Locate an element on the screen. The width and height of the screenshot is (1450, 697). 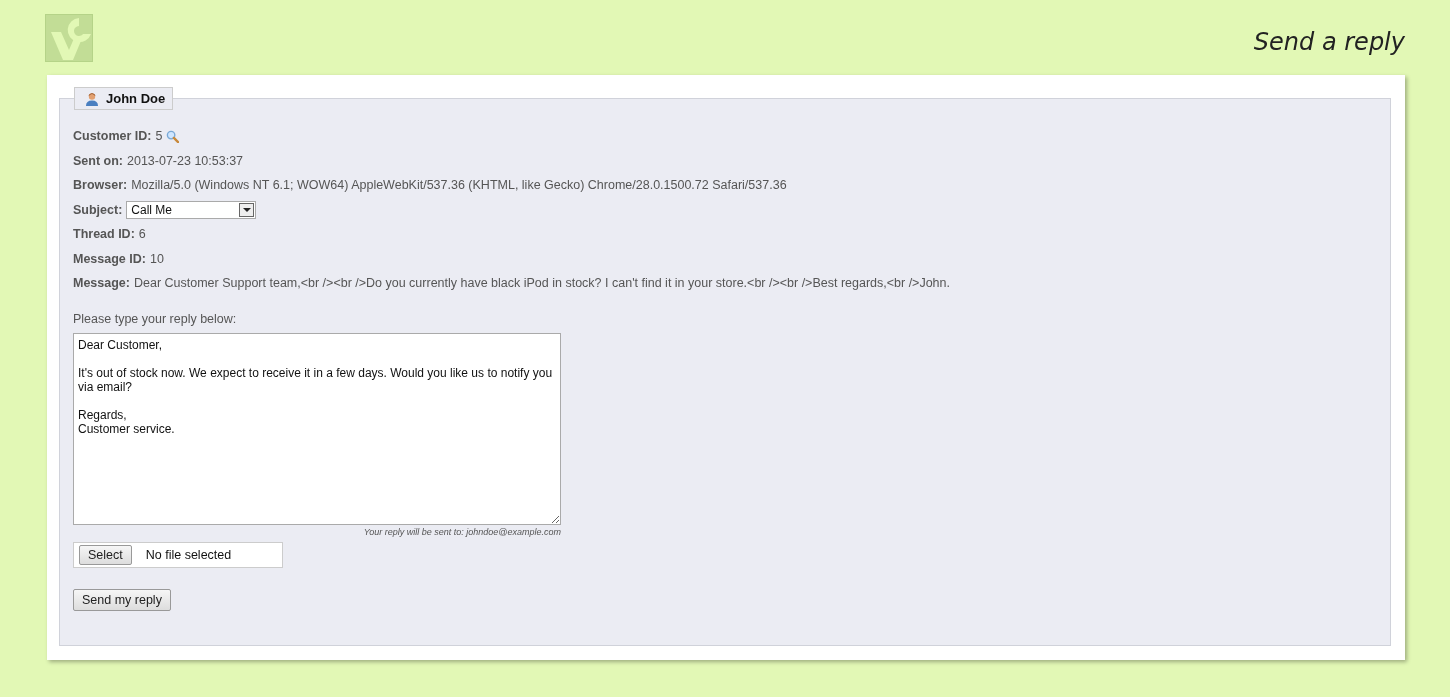
field-value: Dear Customer Support team,<br /><br />Do you currently have black iPod in stock? I can't find it in your store.<br /><br />Best regards,<br />John. is located at coordinates (542, 283).